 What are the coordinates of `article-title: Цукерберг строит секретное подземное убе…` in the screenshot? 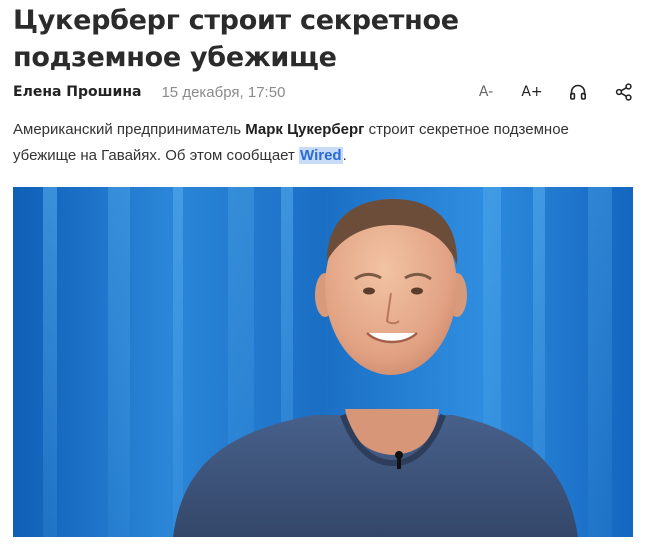 It's located at (236, 39).